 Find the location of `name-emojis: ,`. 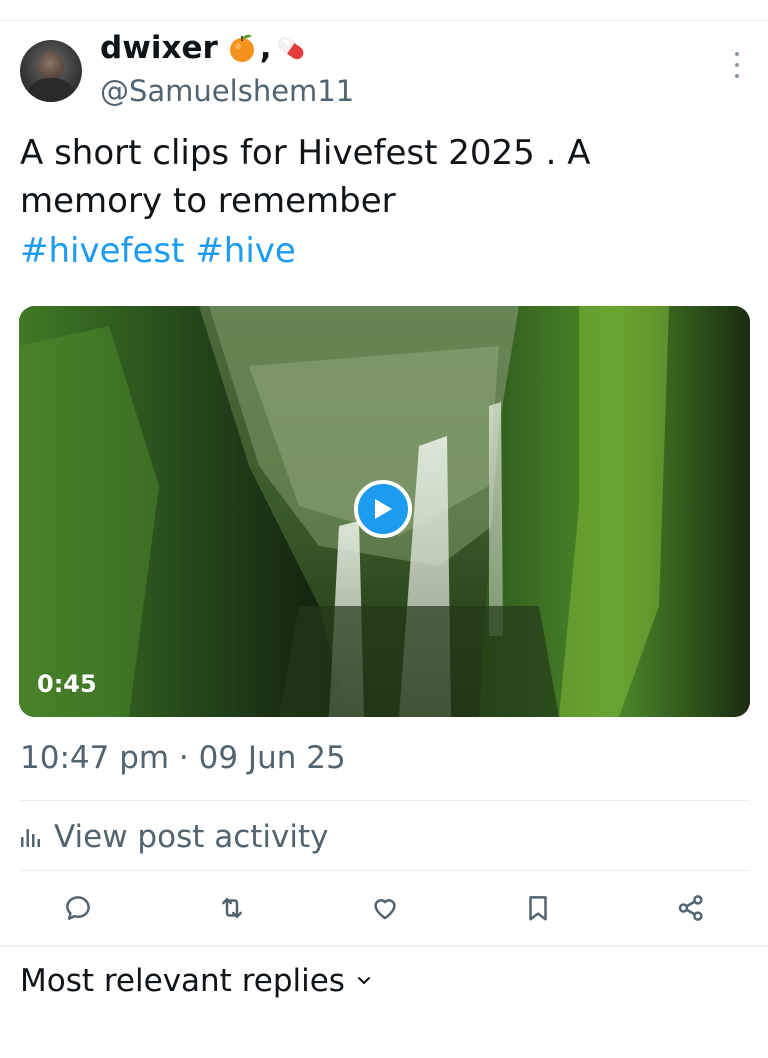

name-emojis: , is located at coordinates (267, 48).